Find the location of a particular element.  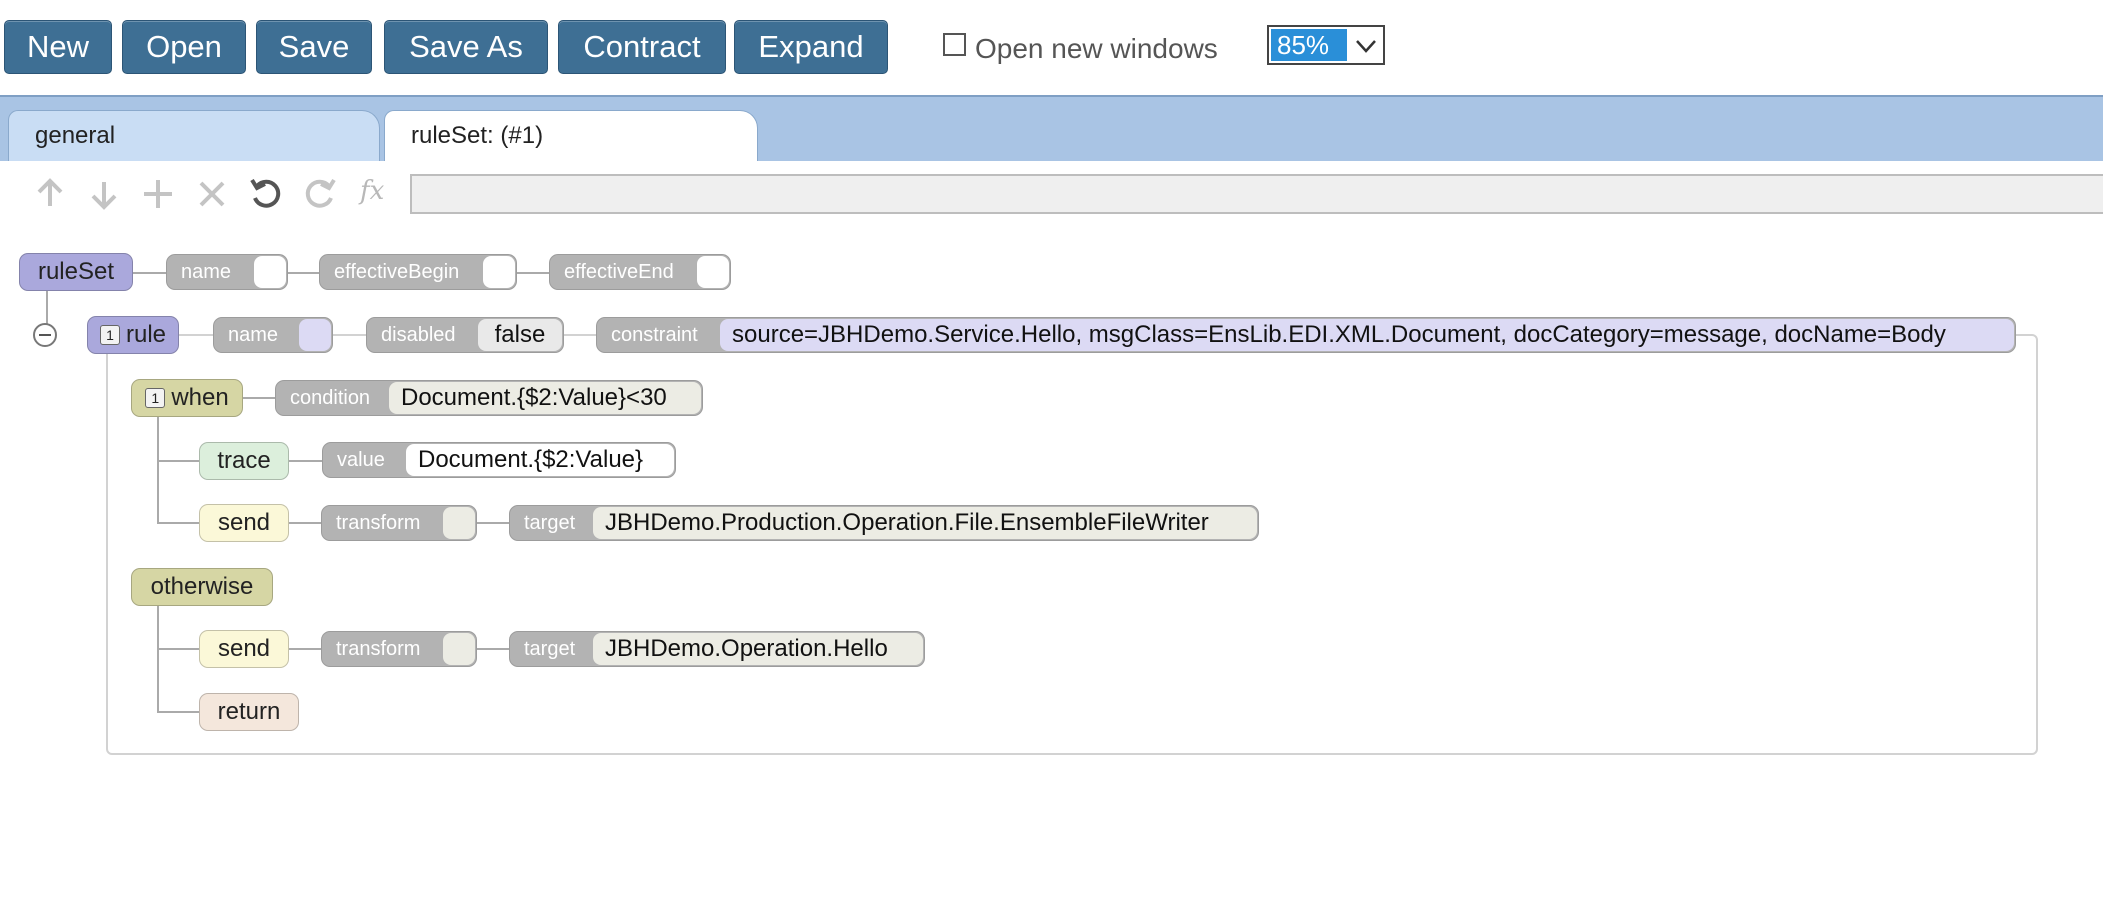

close-icon is located at coordinates (212, 194).